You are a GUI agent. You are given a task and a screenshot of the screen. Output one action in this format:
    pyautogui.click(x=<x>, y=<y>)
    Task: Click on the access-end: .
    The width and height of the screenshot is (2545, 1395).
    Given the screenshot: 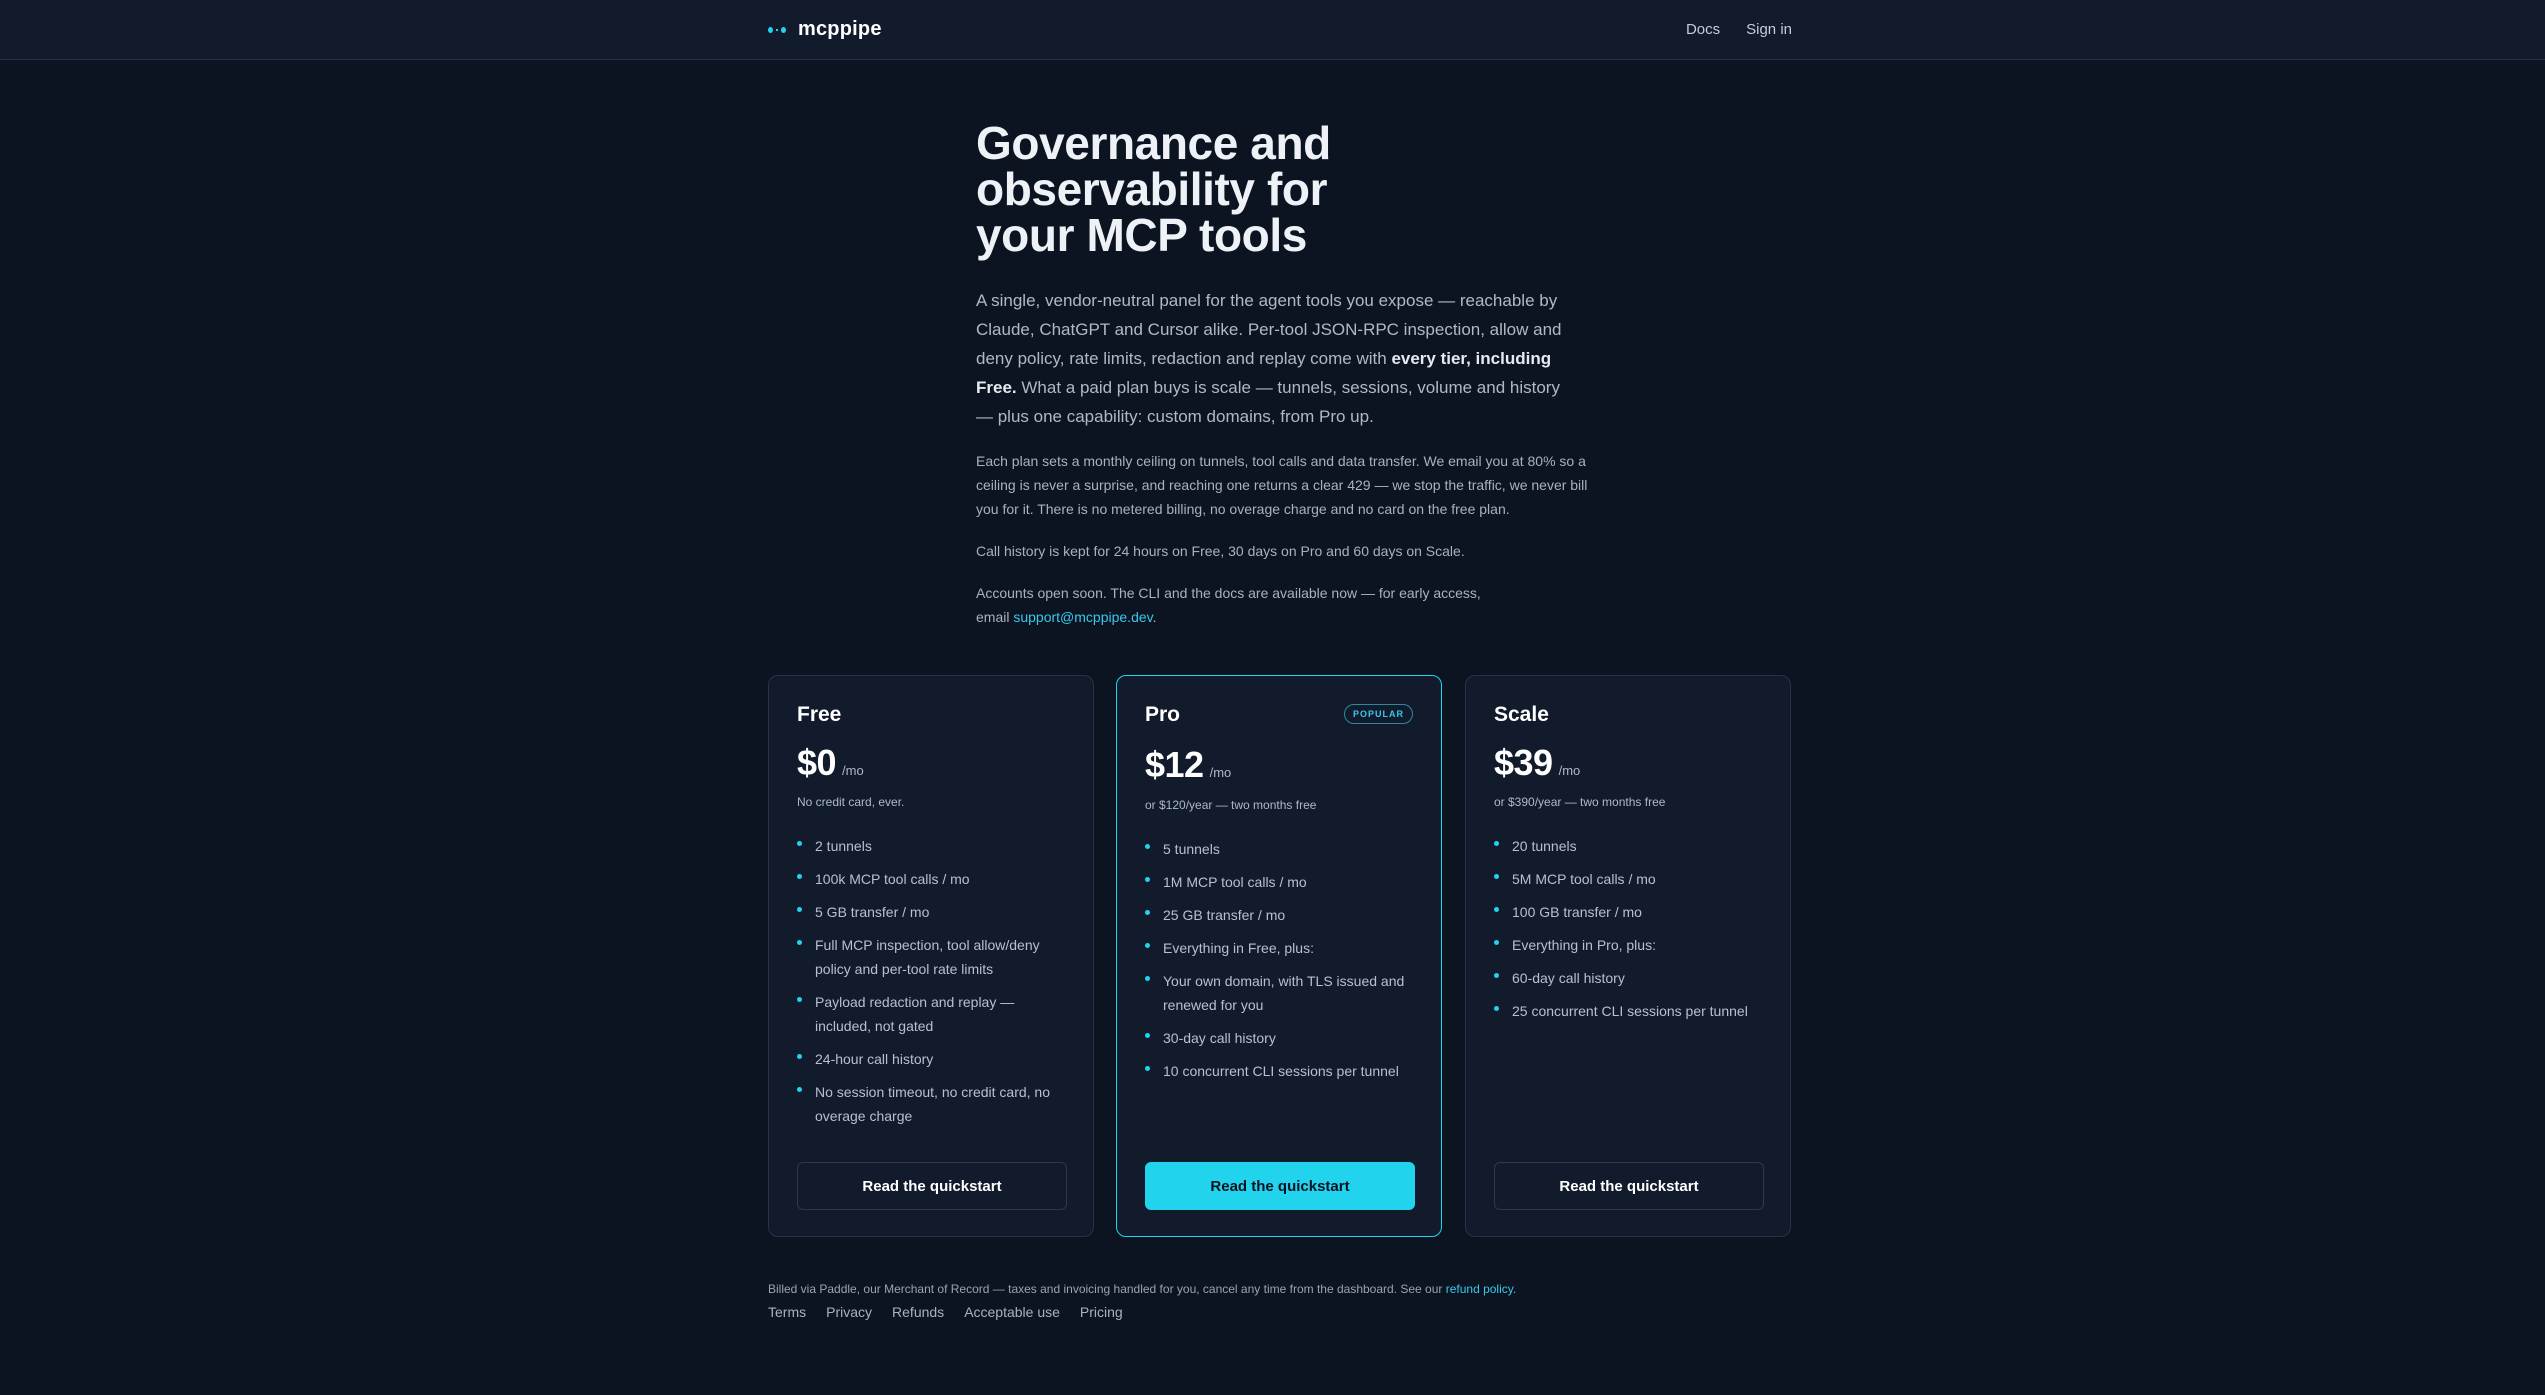 What is the action you would take?
    pyautogui.click(x=1154, y=617)
    